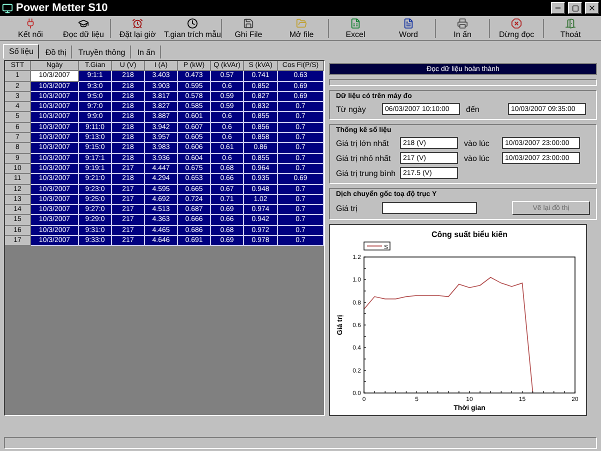 The width and height of the screenshot is (601, 451). Describe the element at coordinates (7, 8) in the screenshot. I see `app-icon` at that location.